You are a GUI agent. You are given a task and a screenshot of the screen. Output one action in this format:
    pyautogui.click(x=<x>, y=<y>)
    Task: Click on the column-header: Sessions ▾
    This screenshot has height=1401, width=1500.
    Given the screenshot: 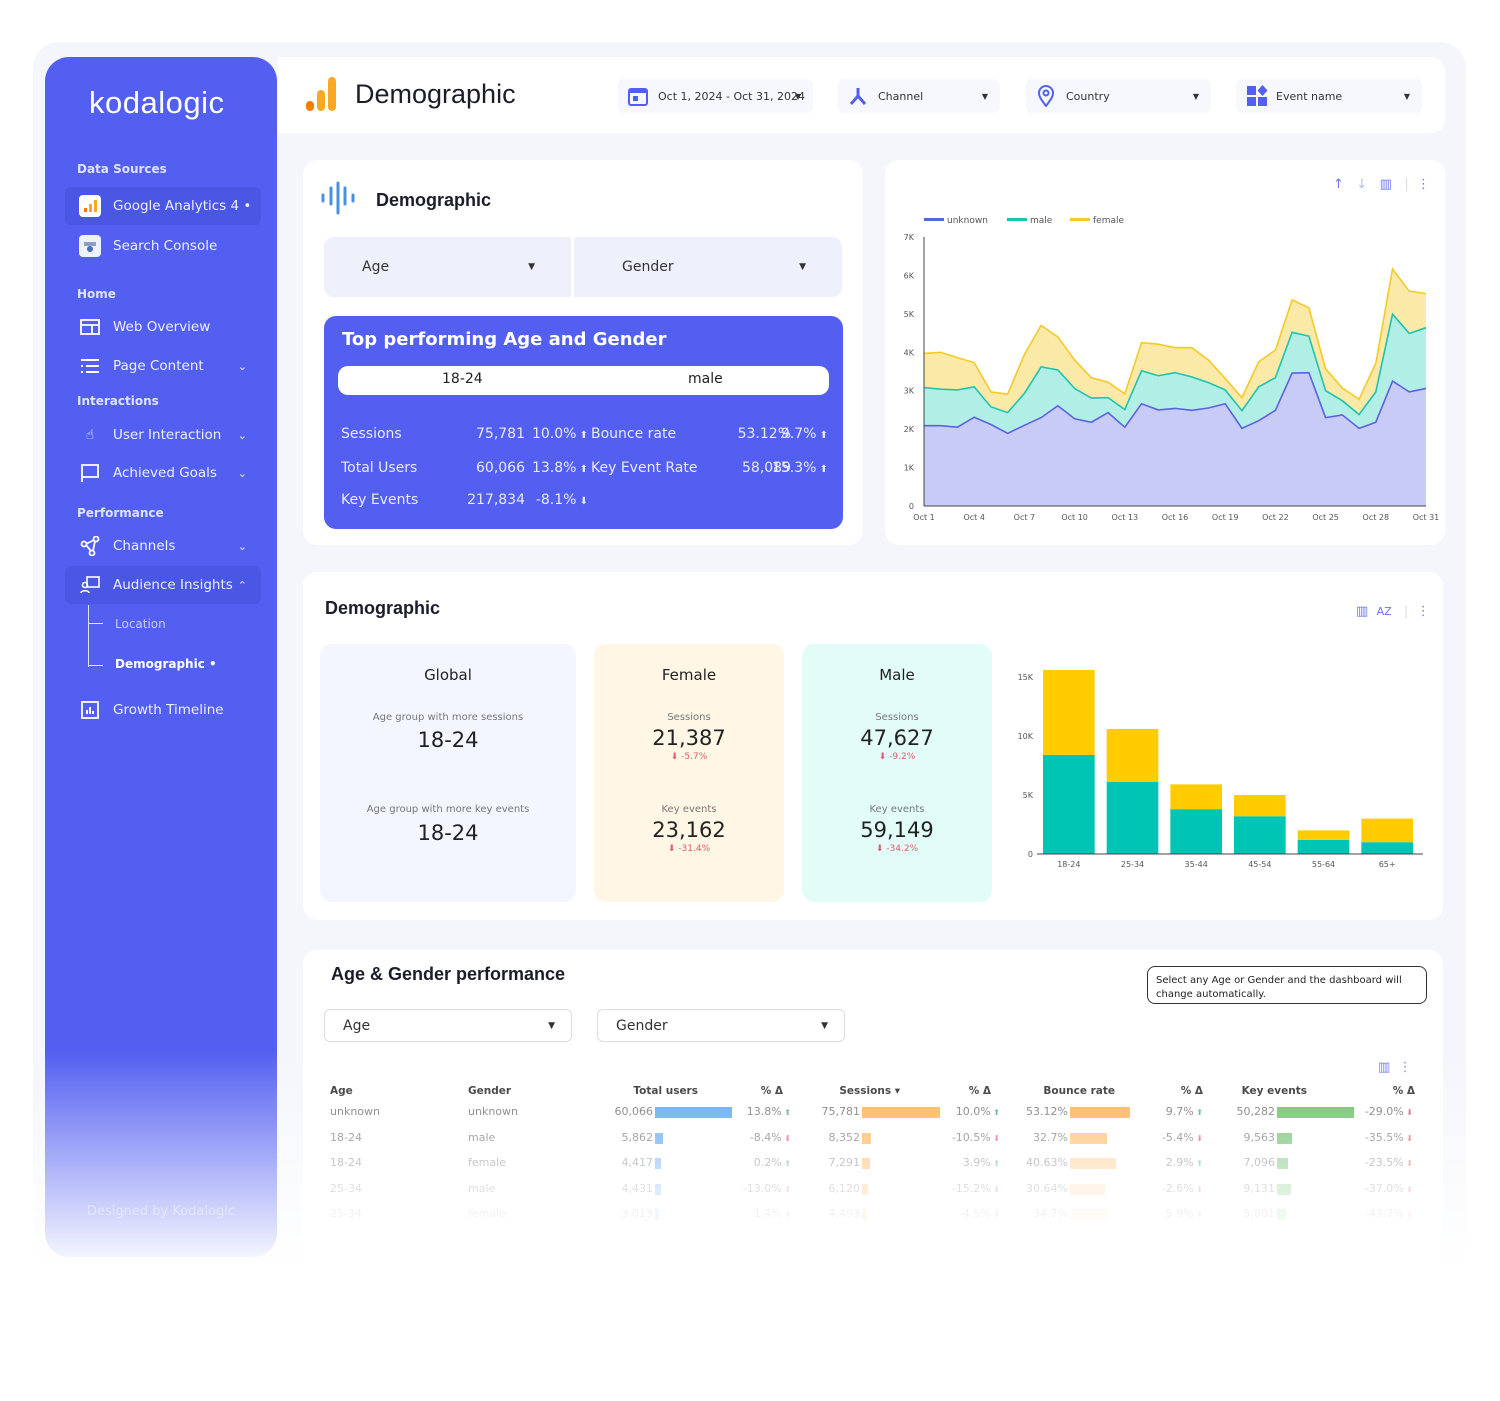 What is the action you would take?
    pyautogui.click(x=856, y=1091)
    